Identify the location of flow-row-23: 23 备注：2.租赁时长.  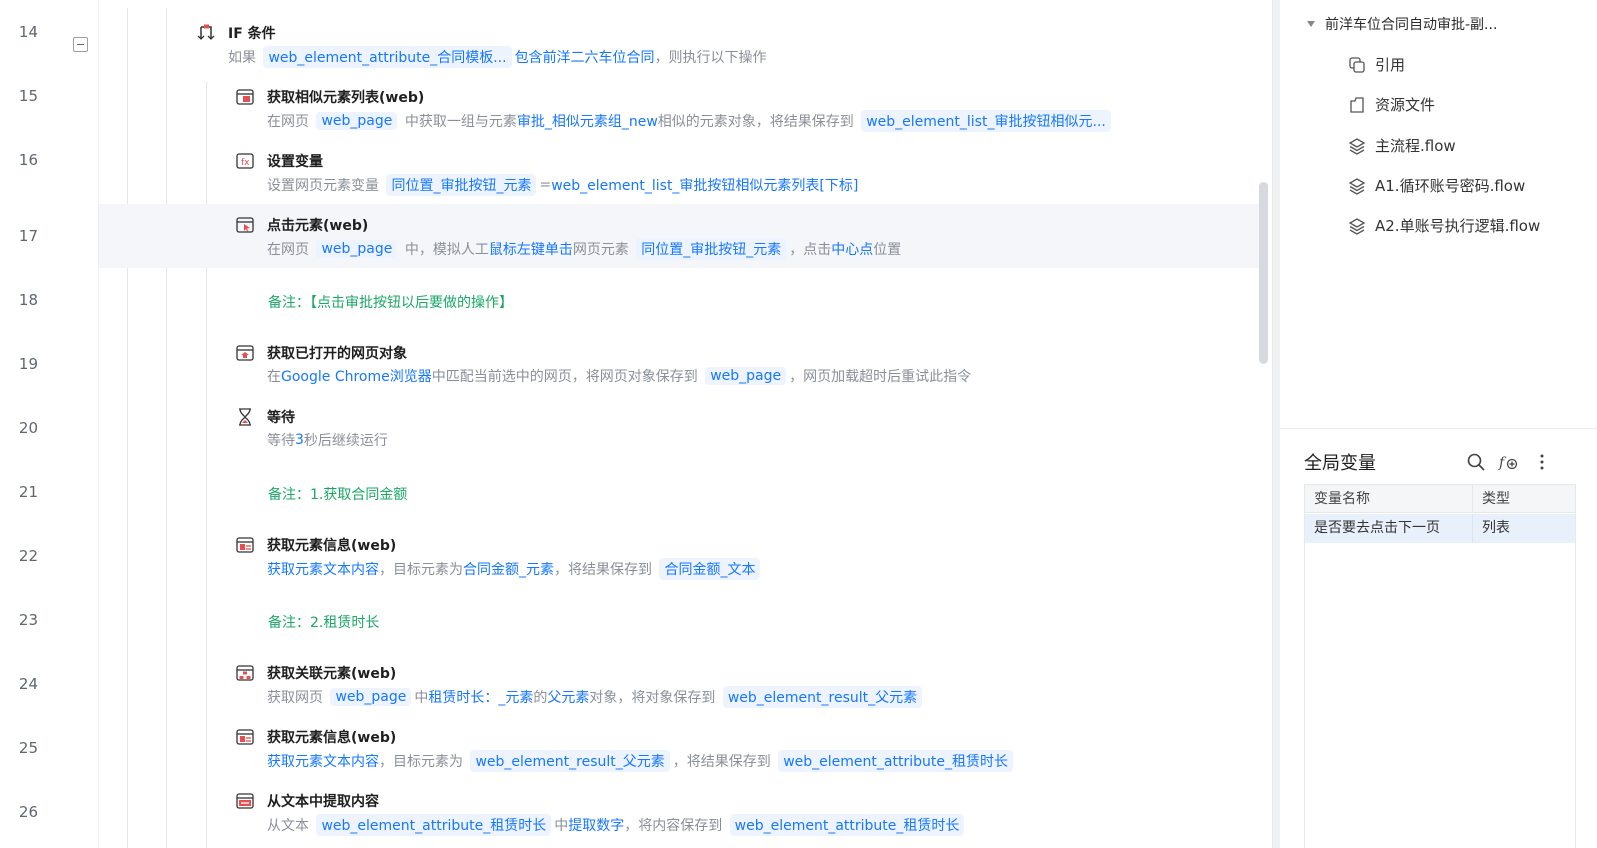
(632, 620).